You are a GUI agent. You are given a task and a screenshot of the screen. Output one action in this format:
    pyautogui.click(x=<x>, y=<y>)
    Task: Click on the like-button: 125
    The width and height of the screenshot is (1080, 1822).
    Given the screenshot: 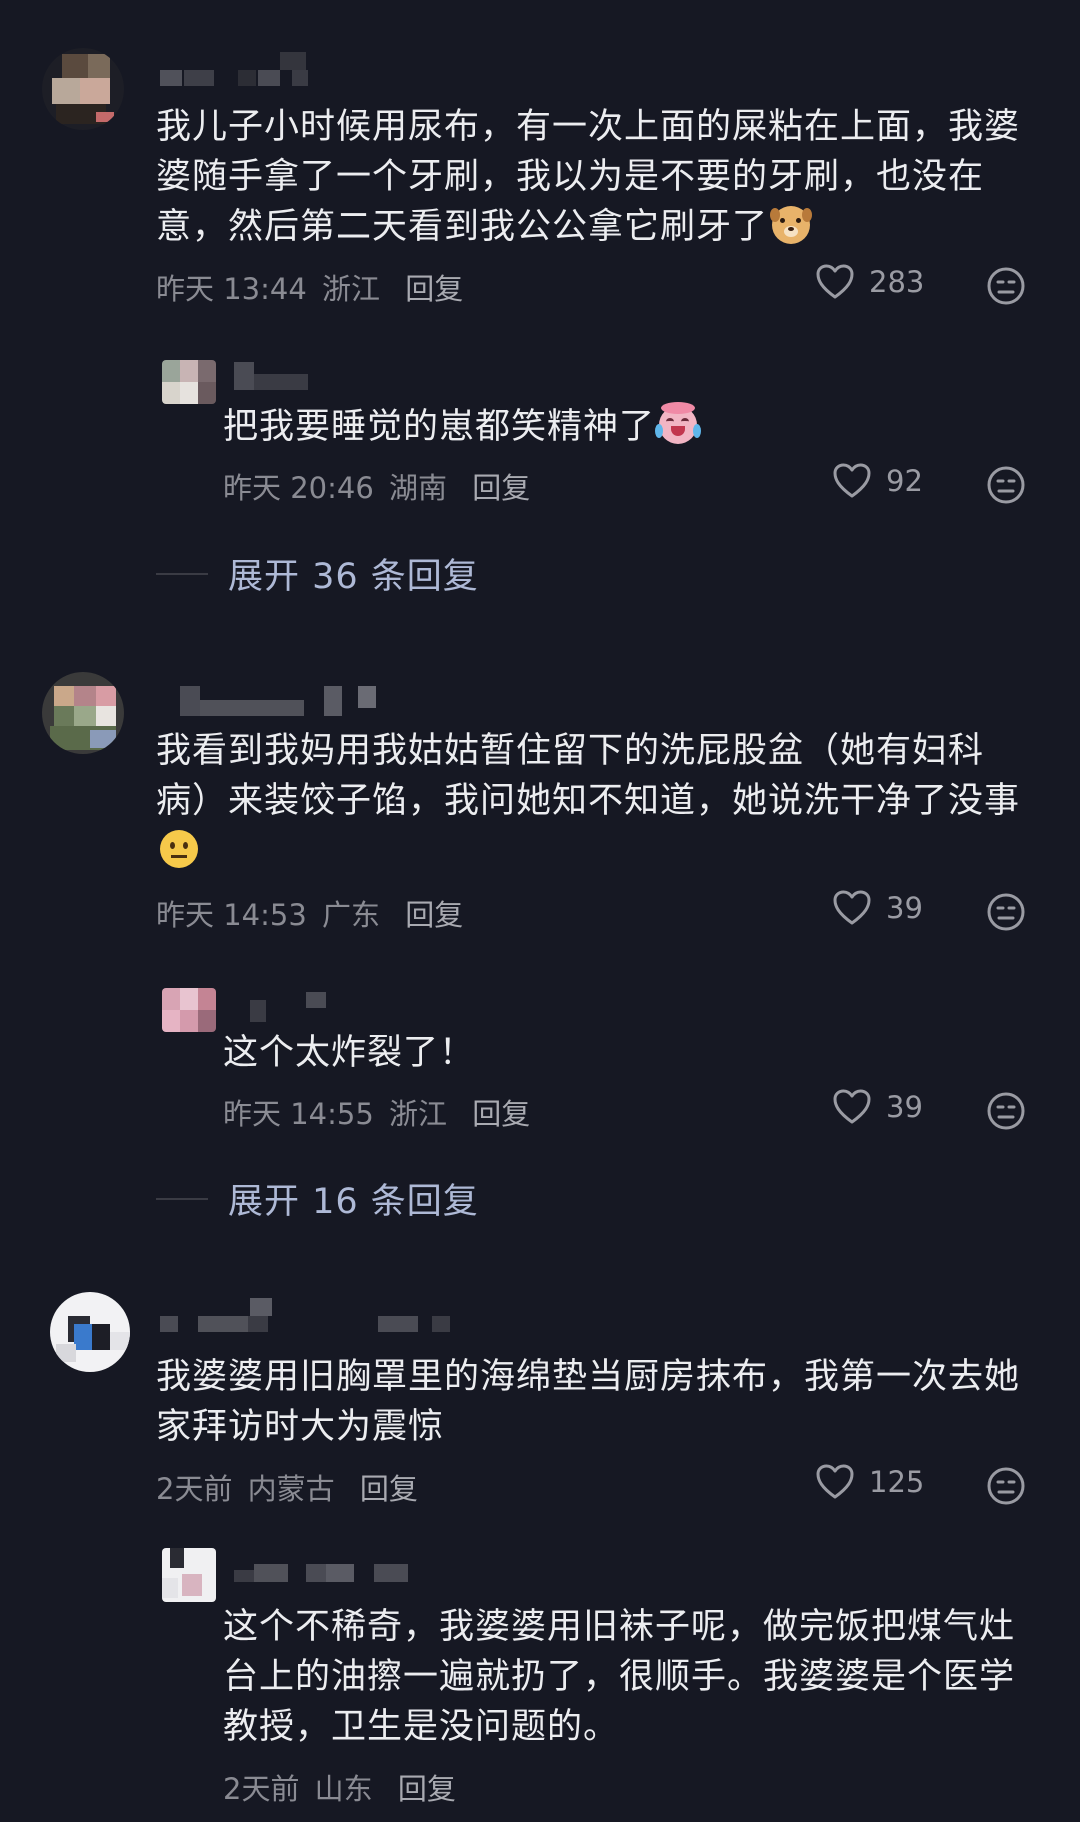 What is the action you would take?
    pyautogui.click(x=869, y=1482)
    